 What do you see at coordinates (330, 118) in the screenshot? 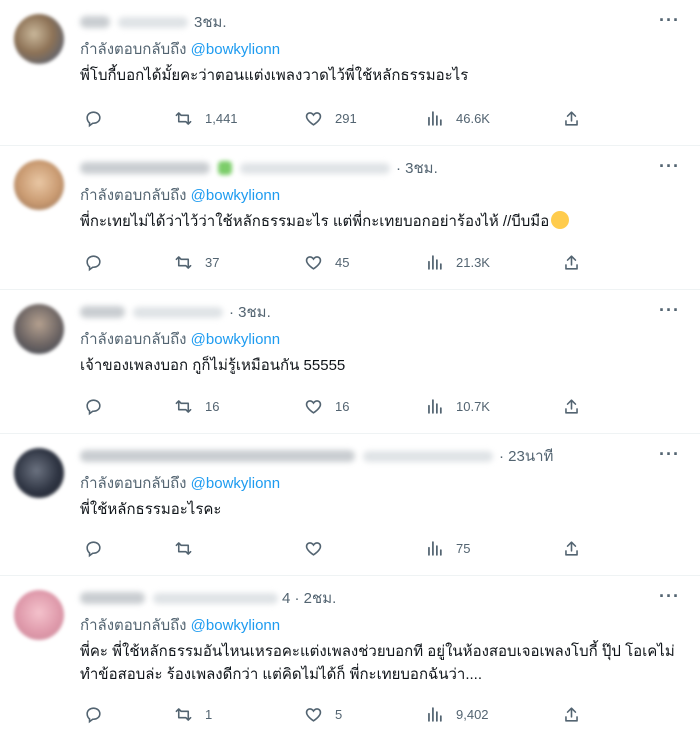
I see `like-button: 291` at bounding box center [330, 118].